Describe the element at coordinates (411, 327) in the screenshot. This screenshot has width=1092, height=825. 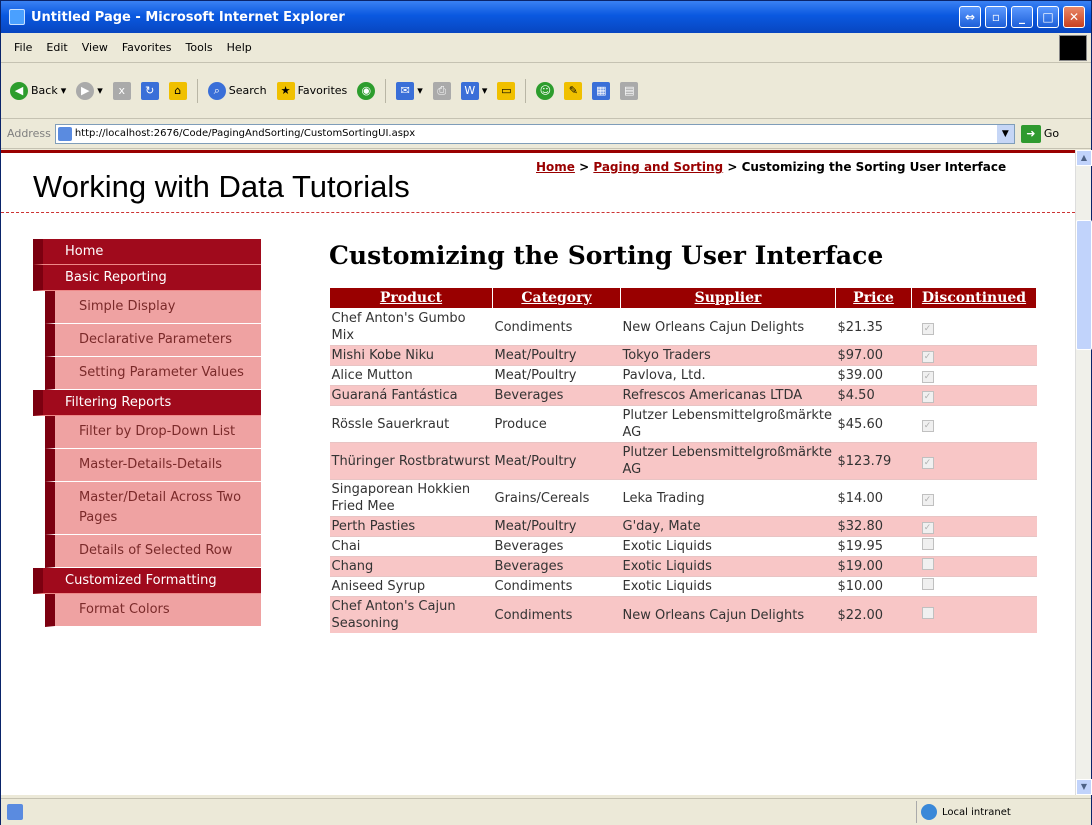
I see `product-cell: Chef Anton's Gumbo Mix` at that location.